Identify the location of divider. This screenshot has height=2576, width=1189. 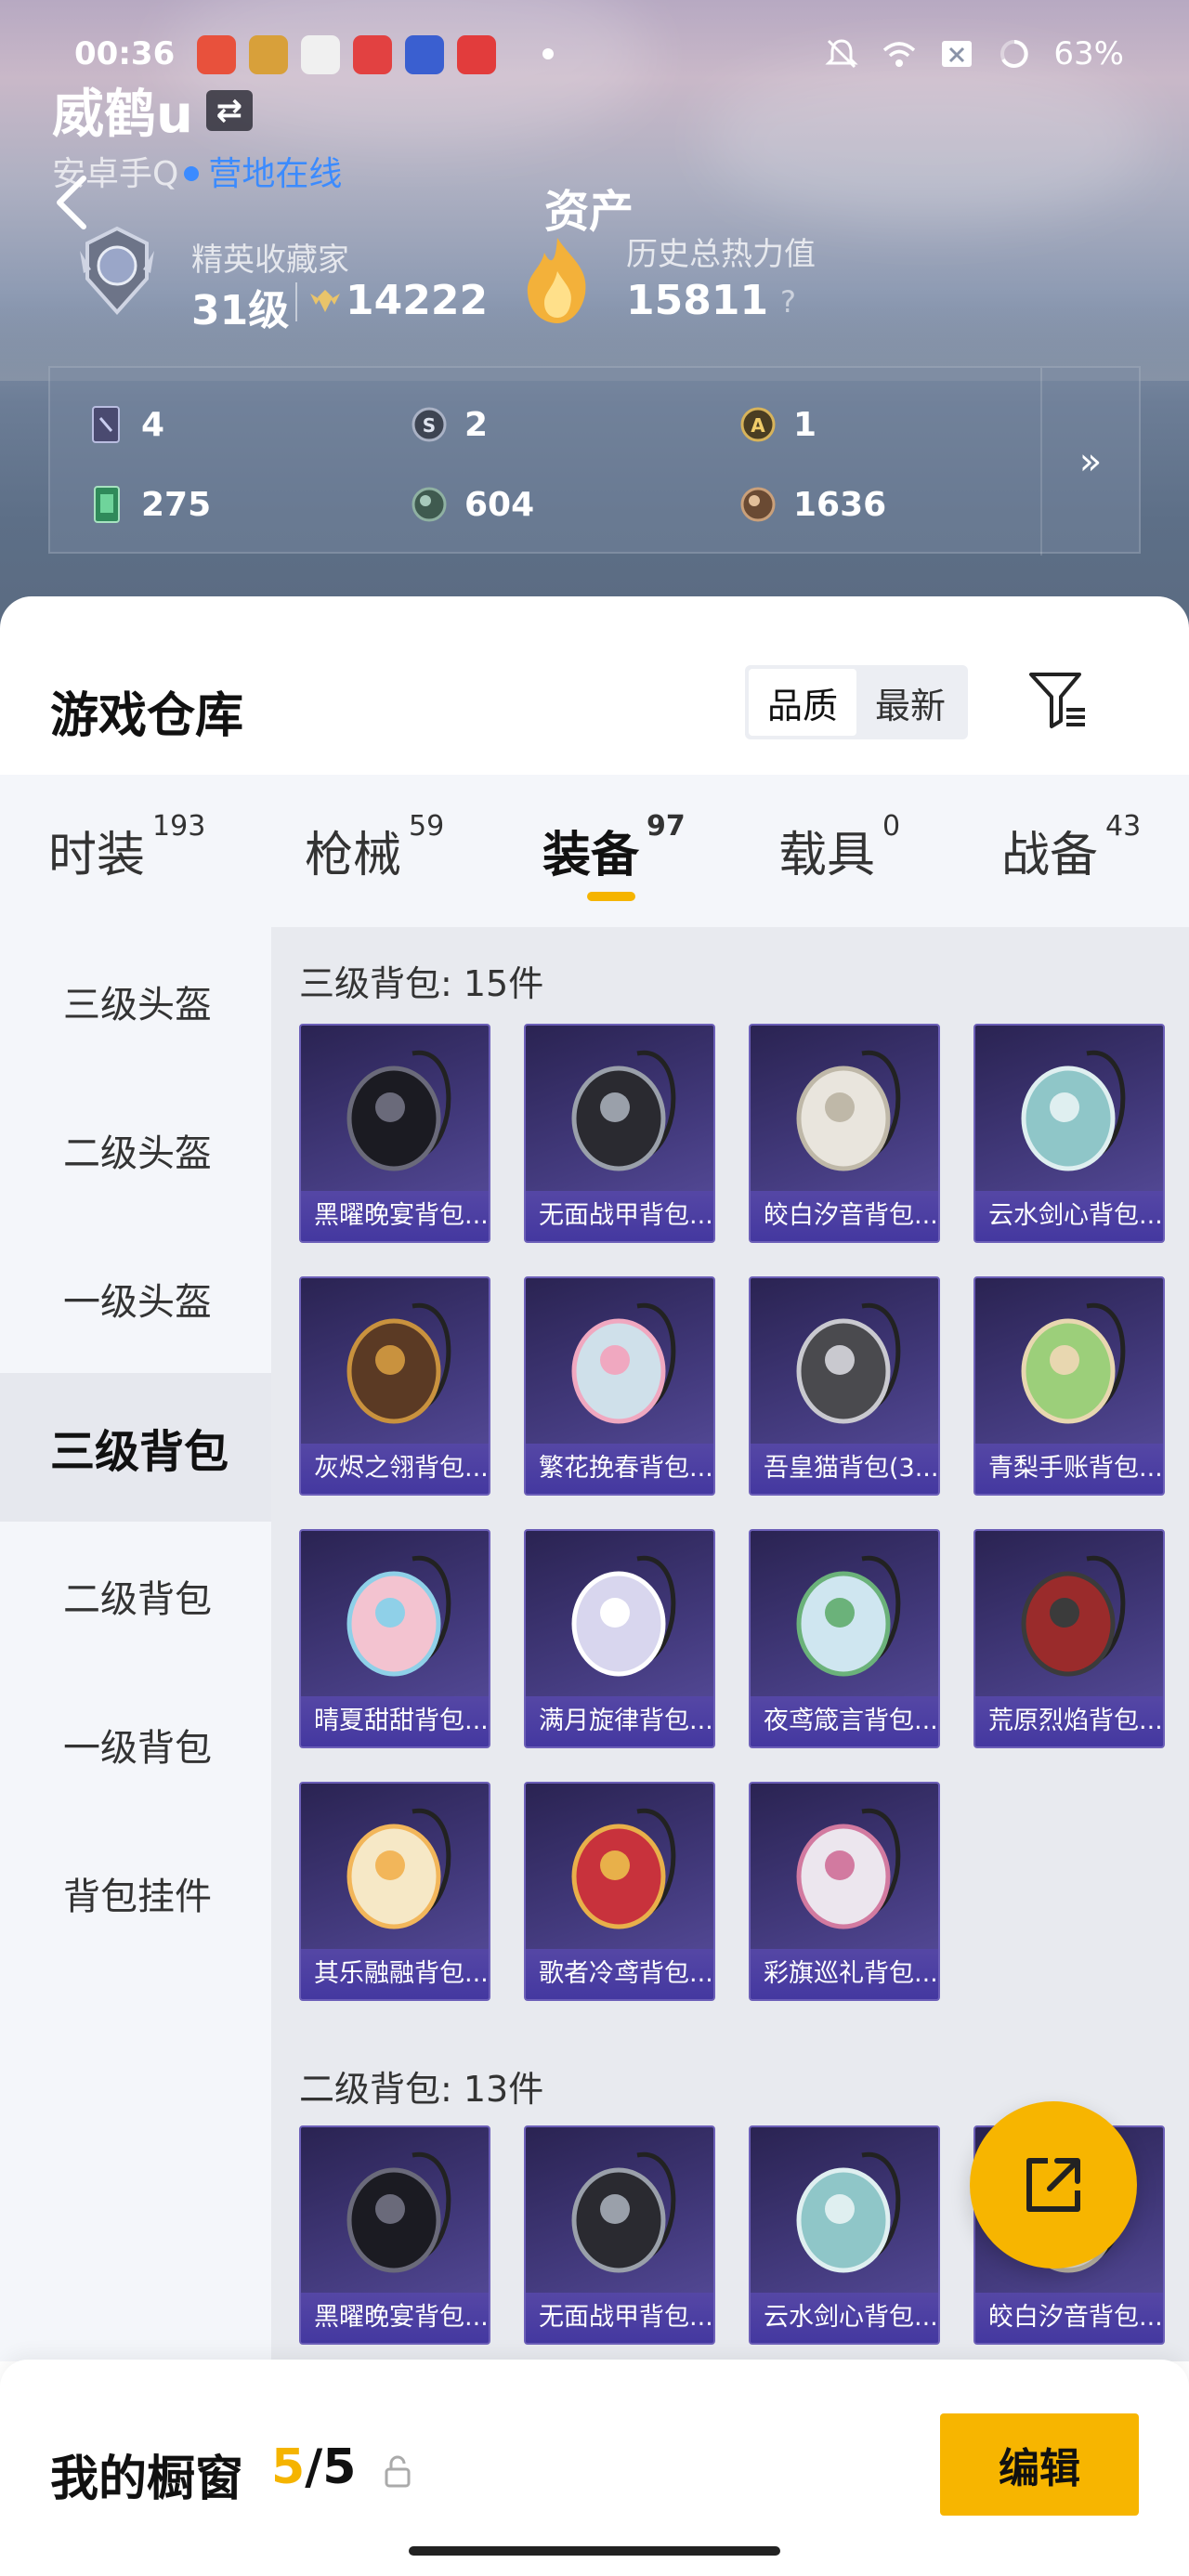
(296, 301).